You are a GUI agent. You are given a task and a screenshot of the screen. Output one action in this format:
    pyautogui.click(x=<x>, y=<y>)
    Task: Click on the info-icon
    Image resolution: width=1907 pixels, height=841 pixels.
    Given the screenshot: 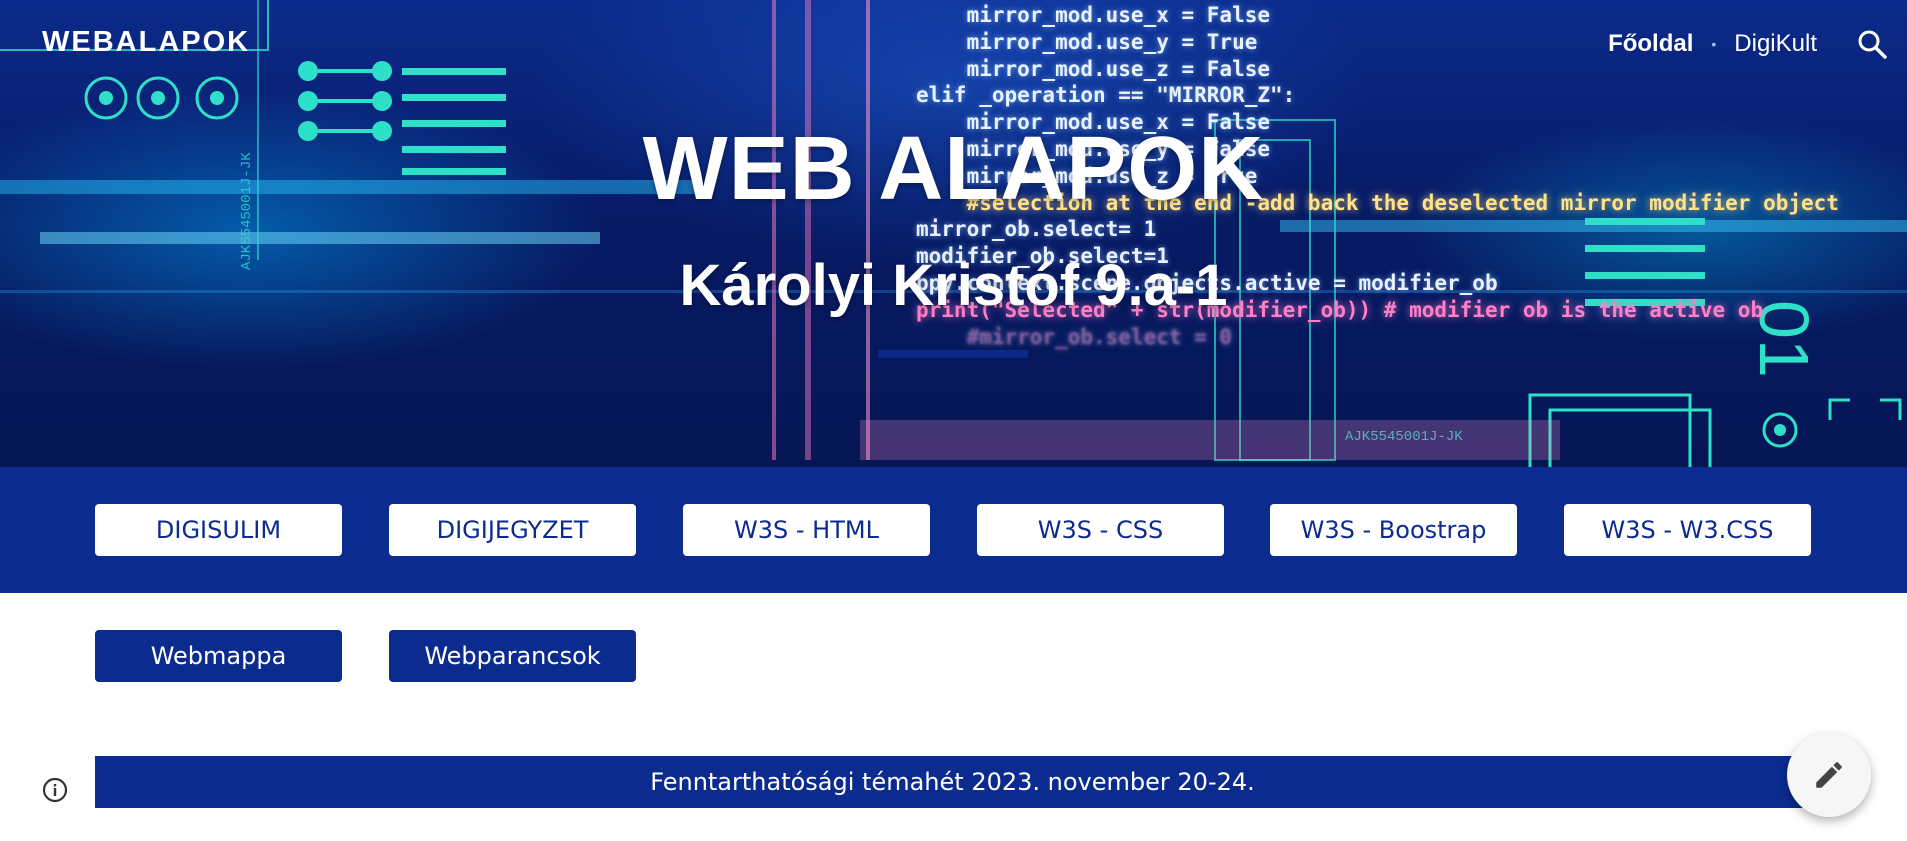 What is the action you would take?
    pyautogui.click(x=55, y=790)
    